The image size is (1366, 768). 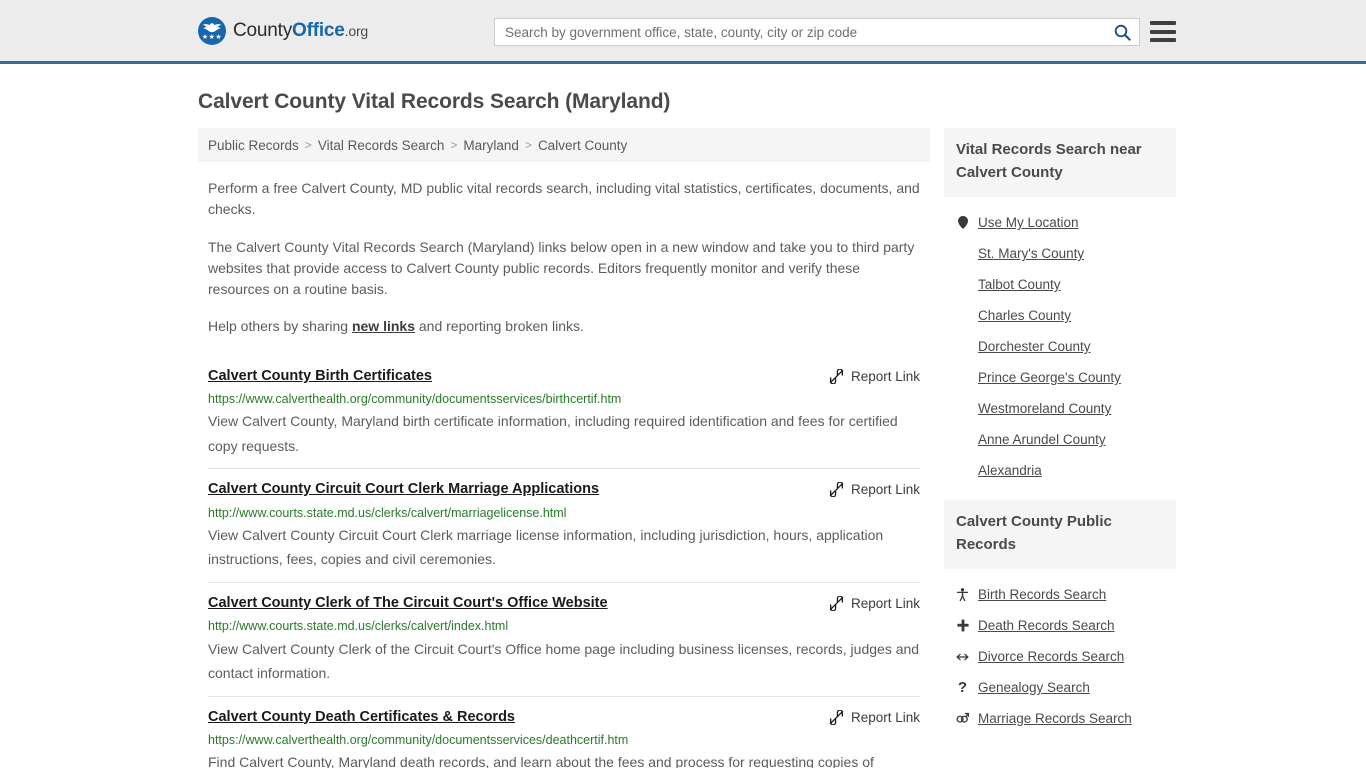 What do you see at coordinates (1042, 439) in the screenshot?
I see `nearby-county-link: Anne Arundel County` at bounding box center [1042, 439].